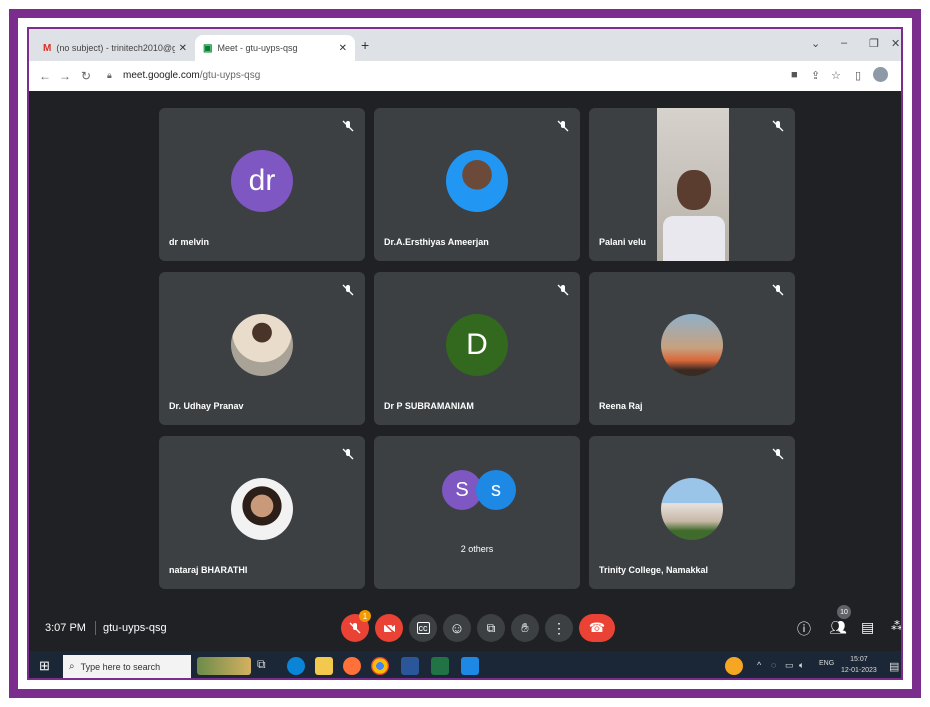 This screenshot has height=707, width=930. I want to click on menu-kebab-icon: ⋮, so click(899, 75).